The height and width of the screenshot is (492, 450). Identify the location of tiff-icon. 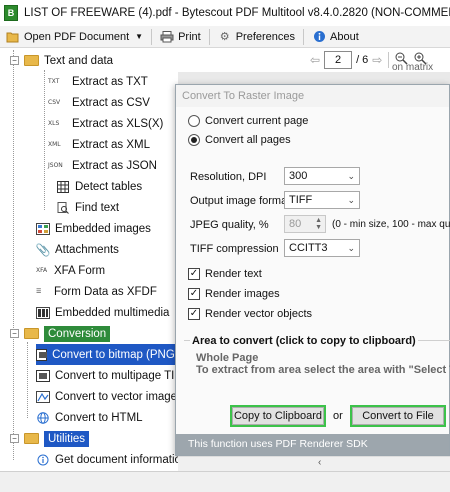
(43, 375).